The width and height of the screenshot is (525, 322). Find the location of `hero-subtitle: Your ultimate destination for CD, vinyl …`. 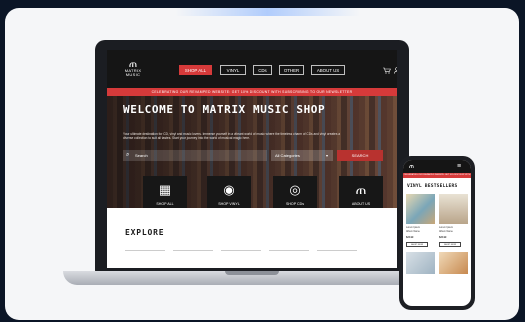

hero-subtitle: Your ultimate destination for CD, vinyl … is located at coordinates (232, 136).